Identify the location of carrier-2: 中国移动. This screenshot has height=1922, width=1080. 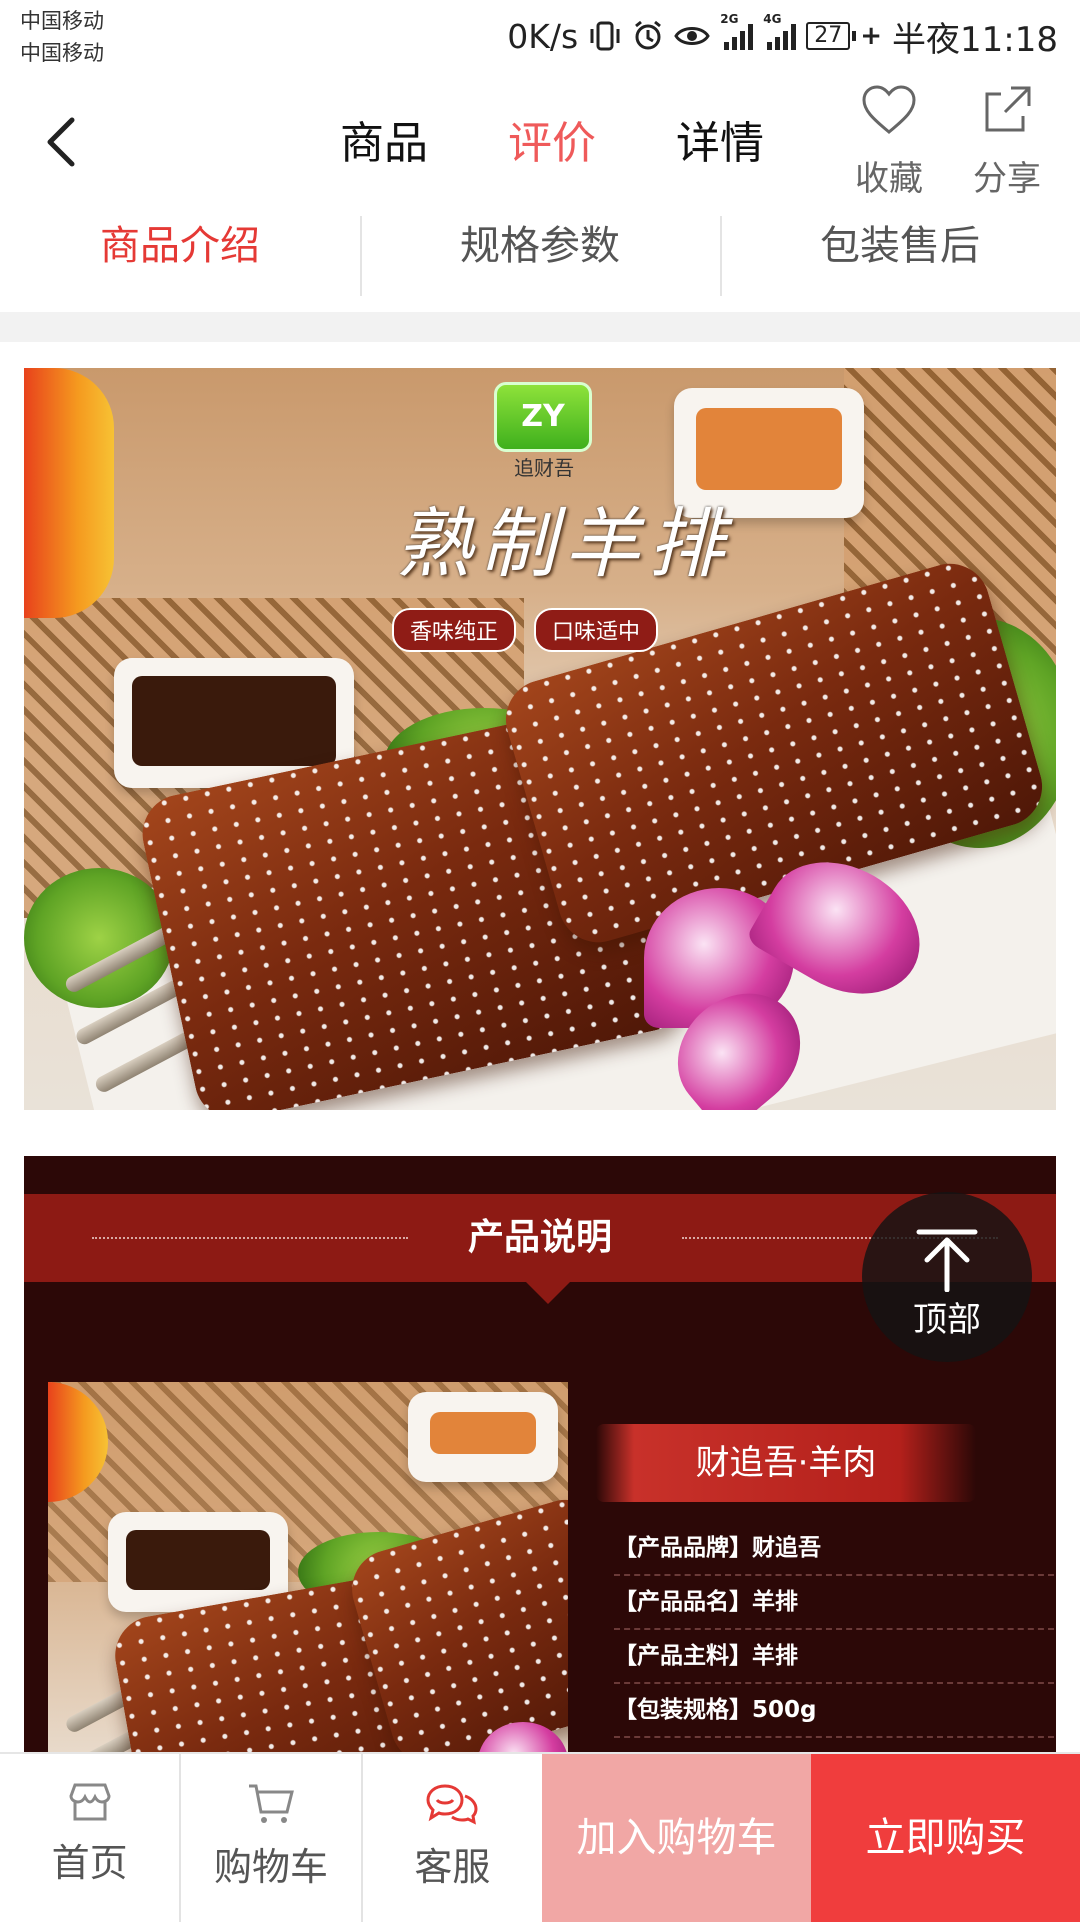
(62, 53).